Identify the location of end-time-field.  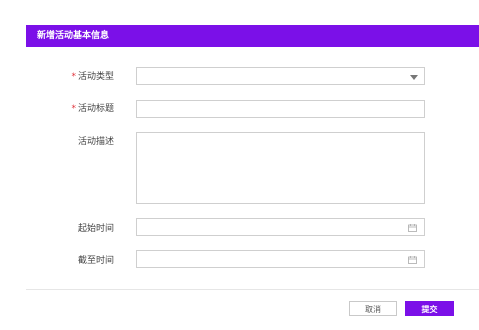
(280, 259).